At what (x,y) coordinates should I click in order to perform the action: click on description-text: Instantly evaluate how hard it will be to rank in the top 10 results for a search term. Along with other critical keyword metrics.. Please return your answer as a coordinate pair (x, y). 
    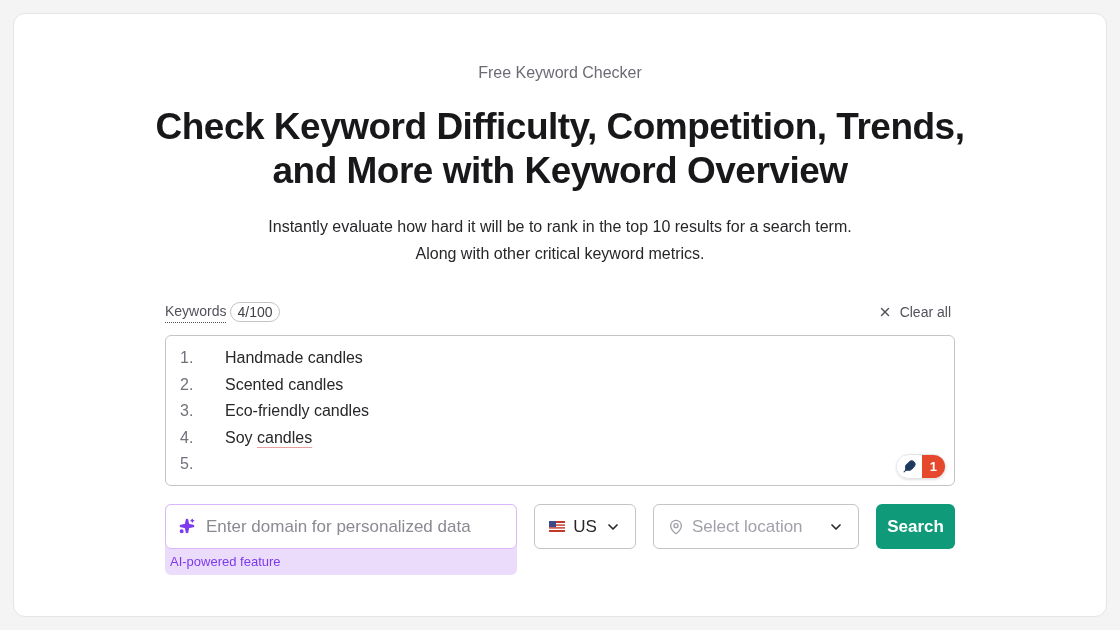
    Looking at the image, I should click on (560, 240).